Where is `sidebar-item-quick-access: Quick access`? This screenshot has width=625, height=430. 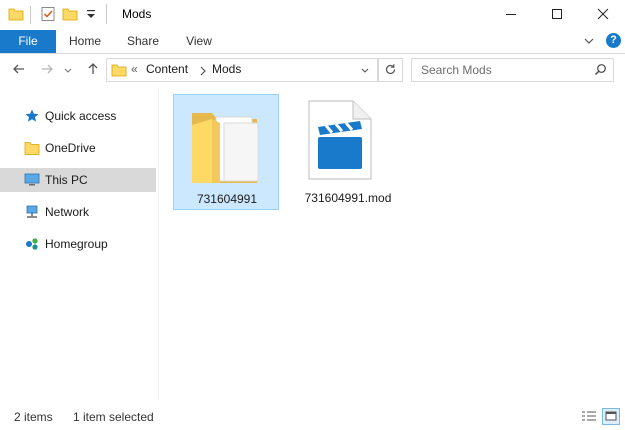 sidebar-item-quick-access: Quick access is located at coordinates (78, 116).